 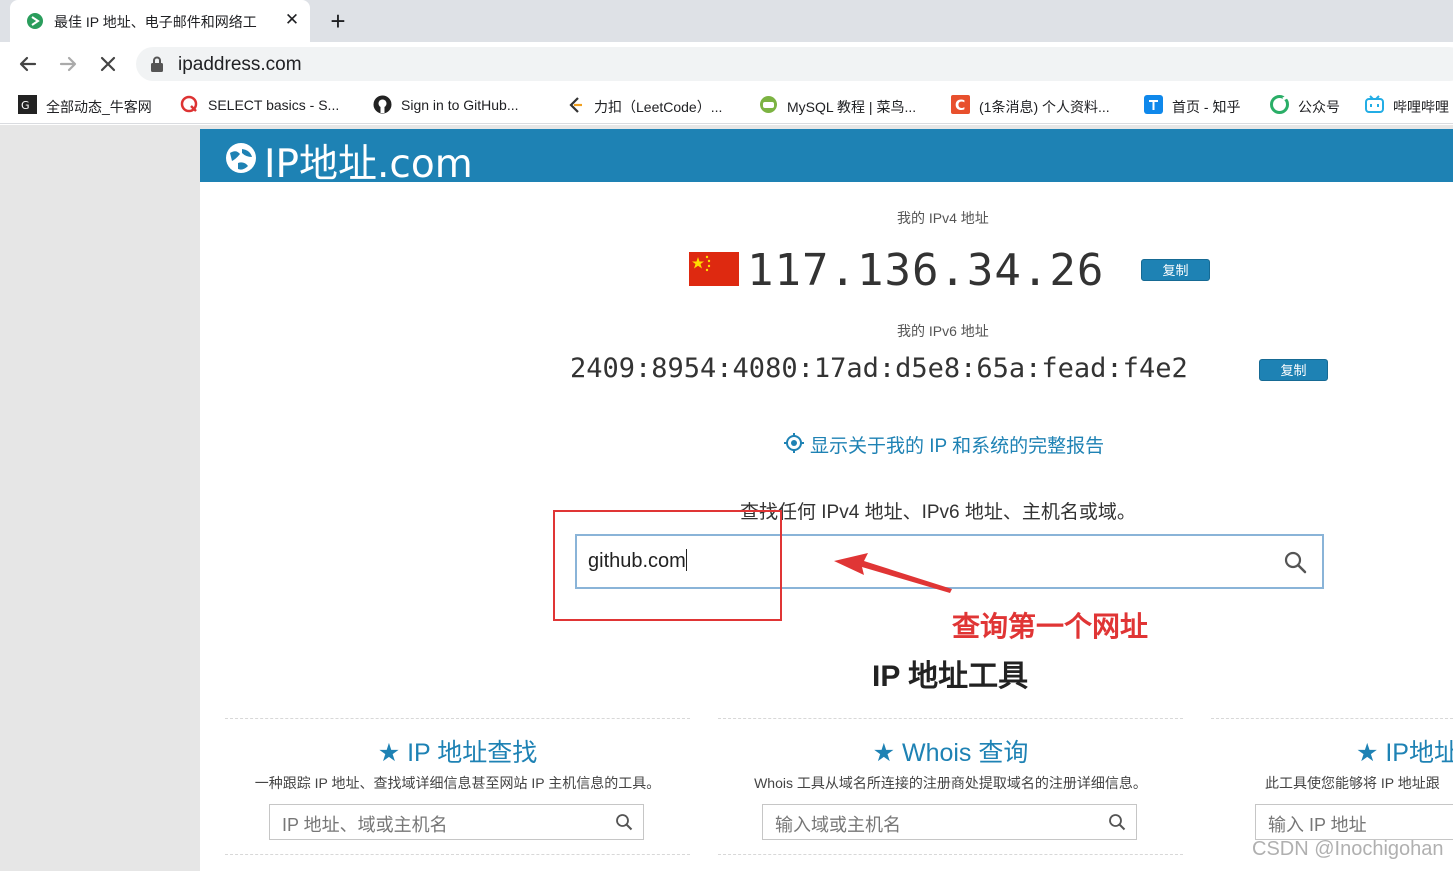 I want to click on tab-strip: 最佳 IP 地址、电子邮件和网络工 ✕ +, so click(x=726, y=21).